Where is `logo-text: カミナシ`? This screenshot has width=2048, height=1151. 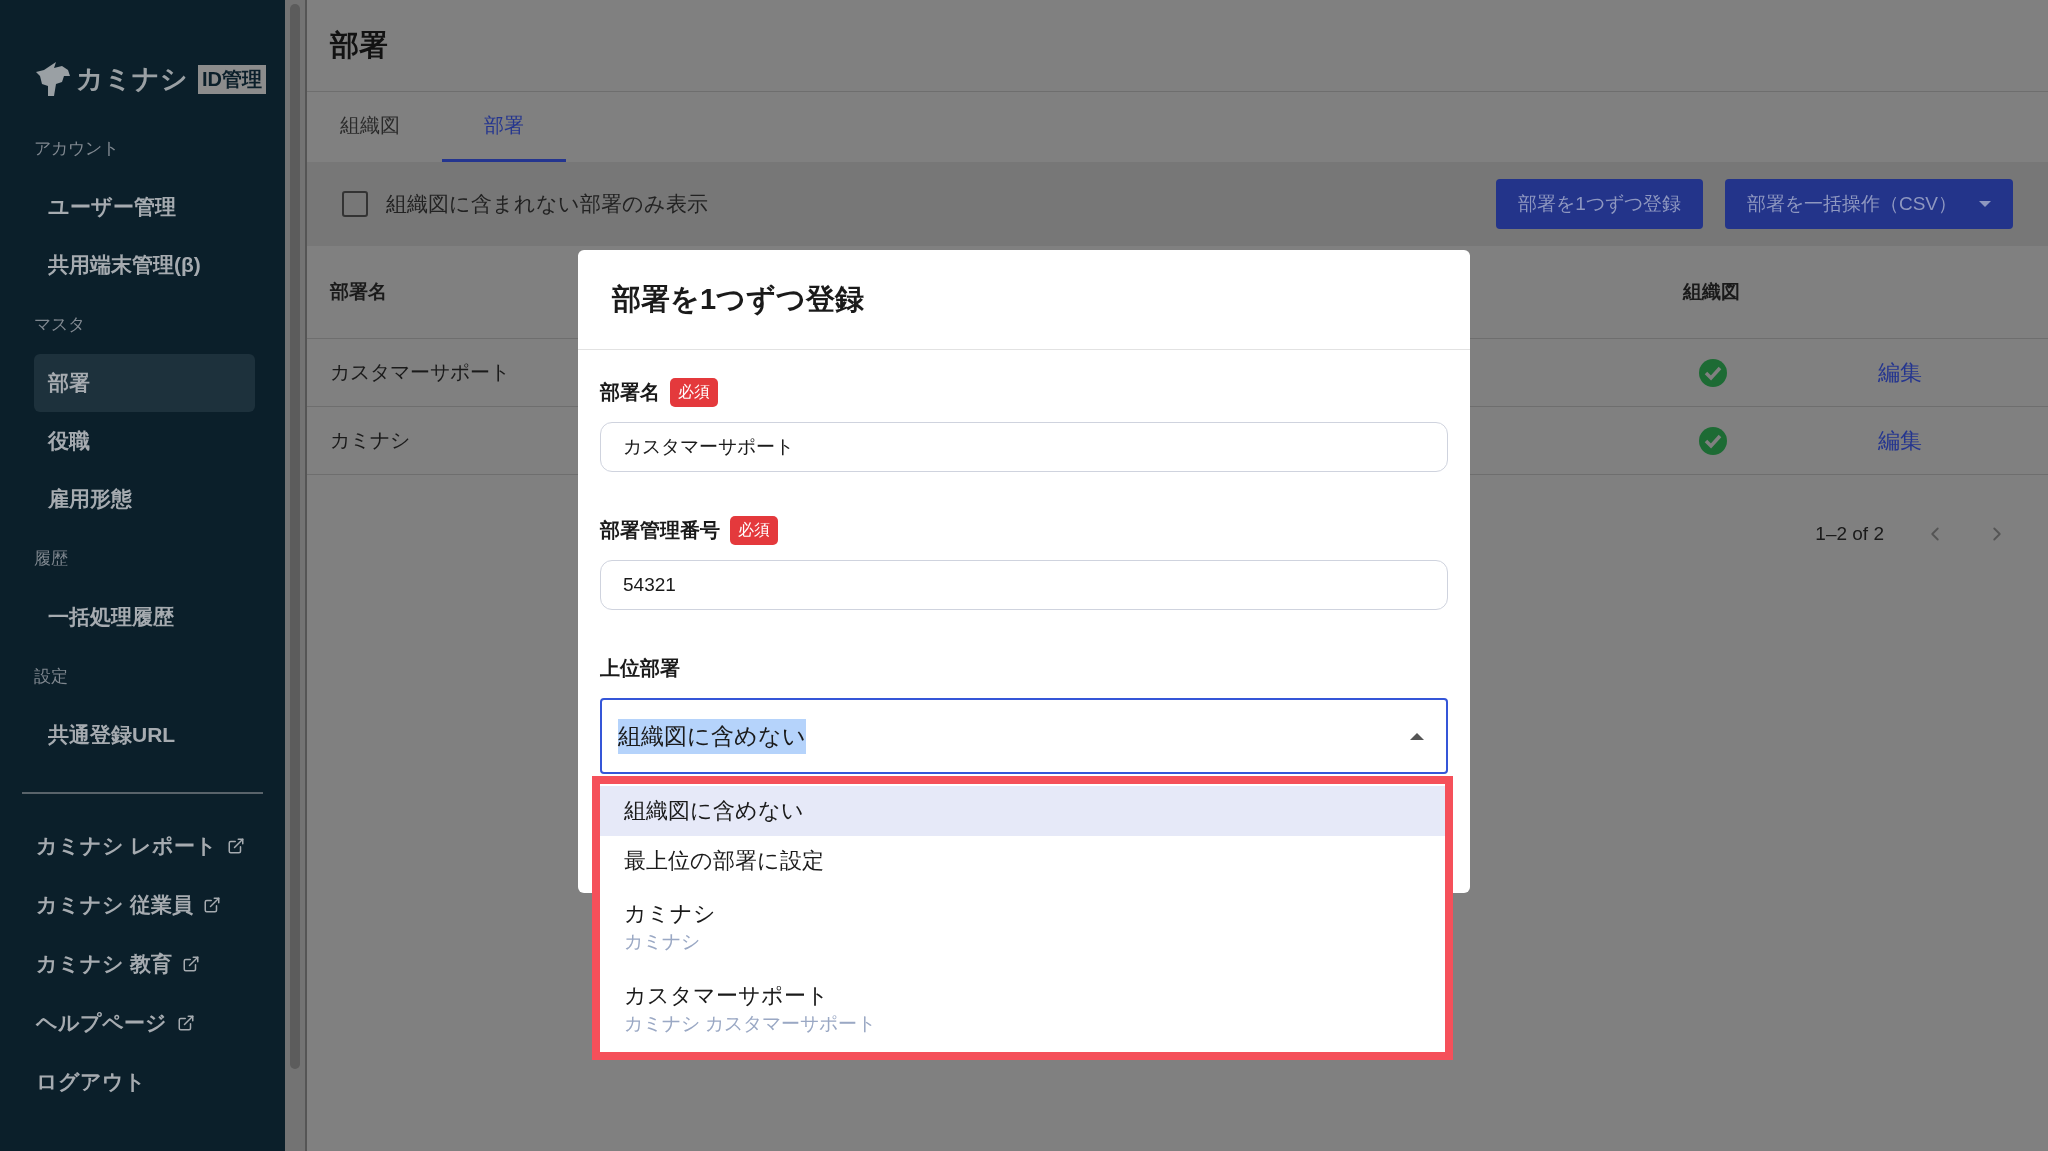
logo-text: カミナシ is located at coordinates (132, 79).